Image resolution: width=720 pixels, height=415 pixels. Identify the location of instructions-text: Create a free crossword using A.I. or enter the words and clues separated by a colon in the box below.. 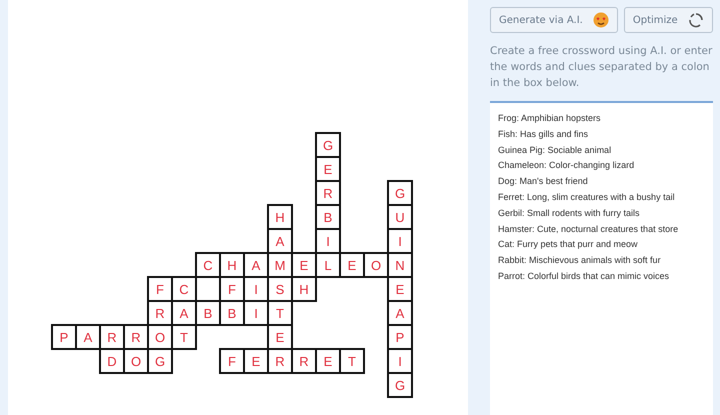
(601, 67).